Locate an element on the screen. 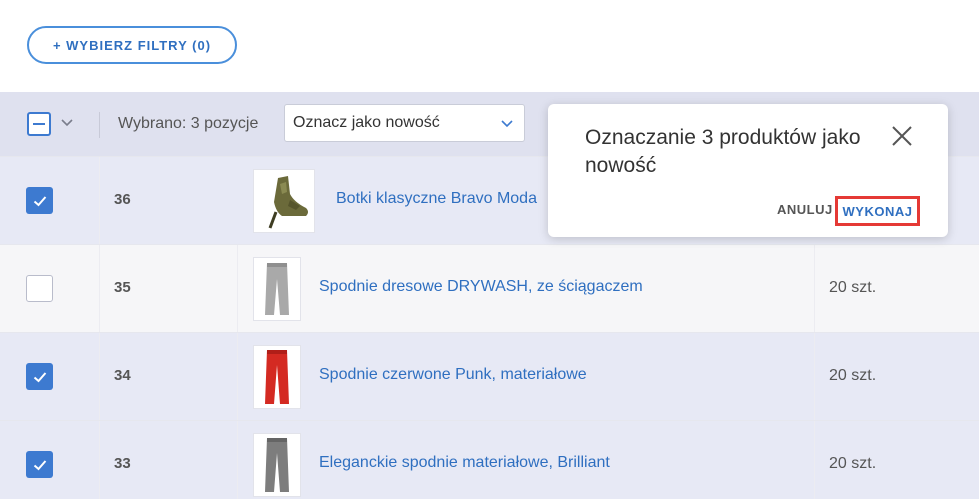 This screenshot has width=979, height=499. sweatpants-image is located at coordinates (277, 289).